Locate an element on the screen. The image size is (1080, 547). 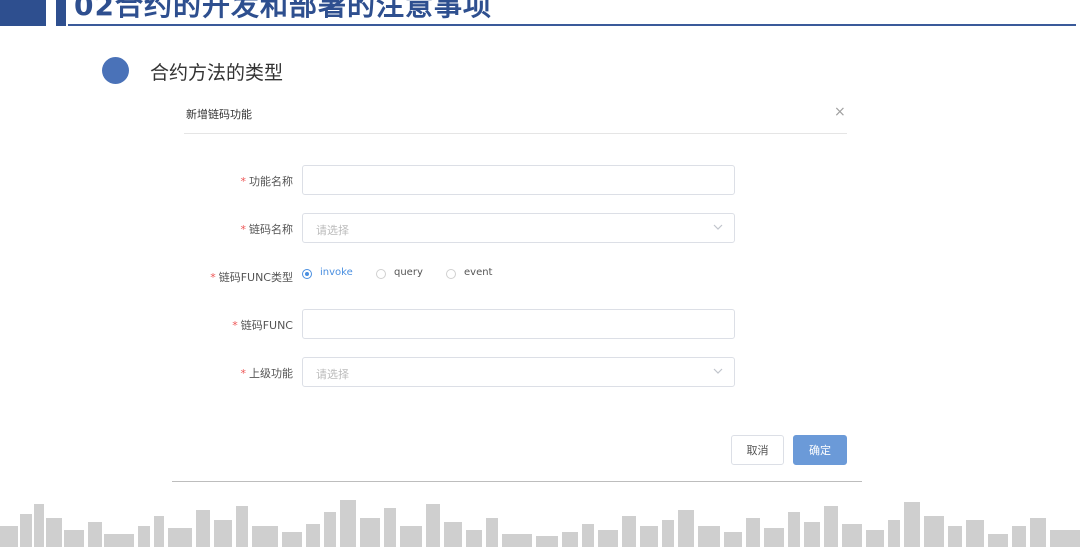
chaincode-func-field is located at coordinates (518, 324).